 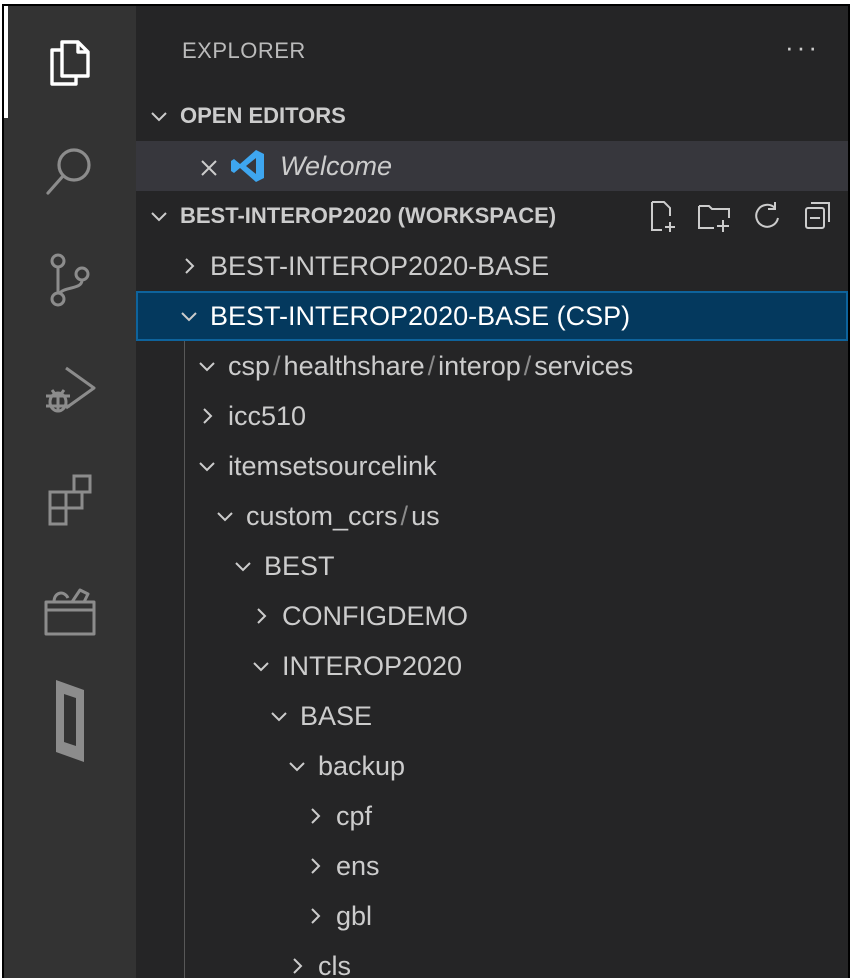 What do you see at coordinates (818, 216) in the screenshot?
I see `collapse-all-icon` at bounding box center [818, 216].